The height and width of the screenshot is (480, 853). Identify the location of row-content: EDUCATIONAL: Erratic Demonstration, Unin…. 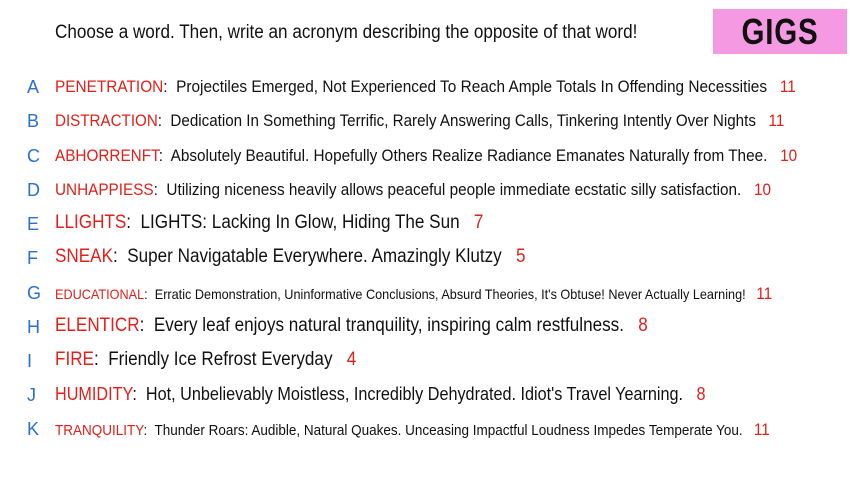
(414, 293).